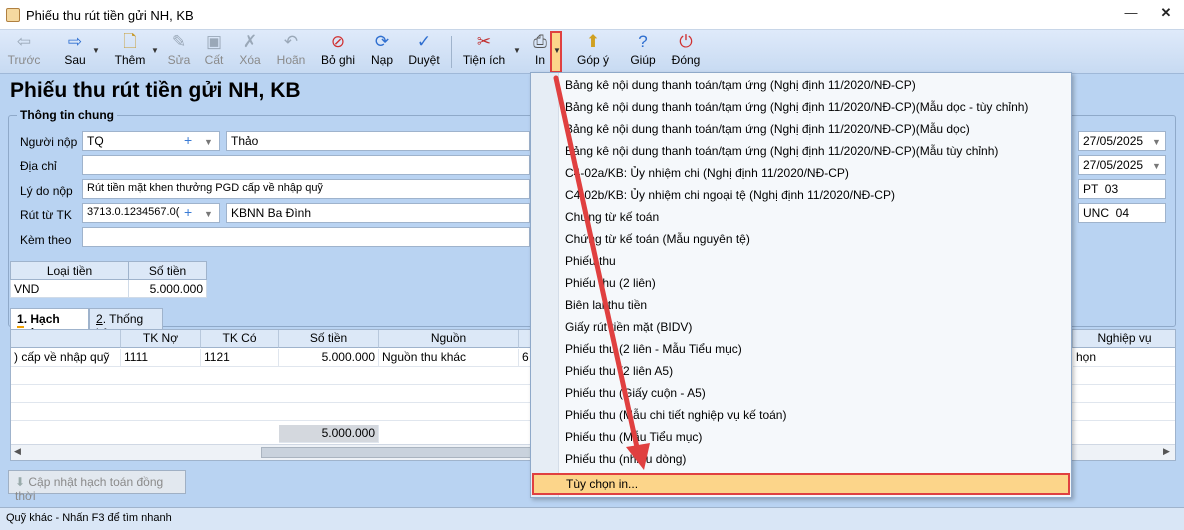  Describe the element at coordinates (1156, 142) in the screenshot. I see `date1-dropdown-icon: ▼` at that location.